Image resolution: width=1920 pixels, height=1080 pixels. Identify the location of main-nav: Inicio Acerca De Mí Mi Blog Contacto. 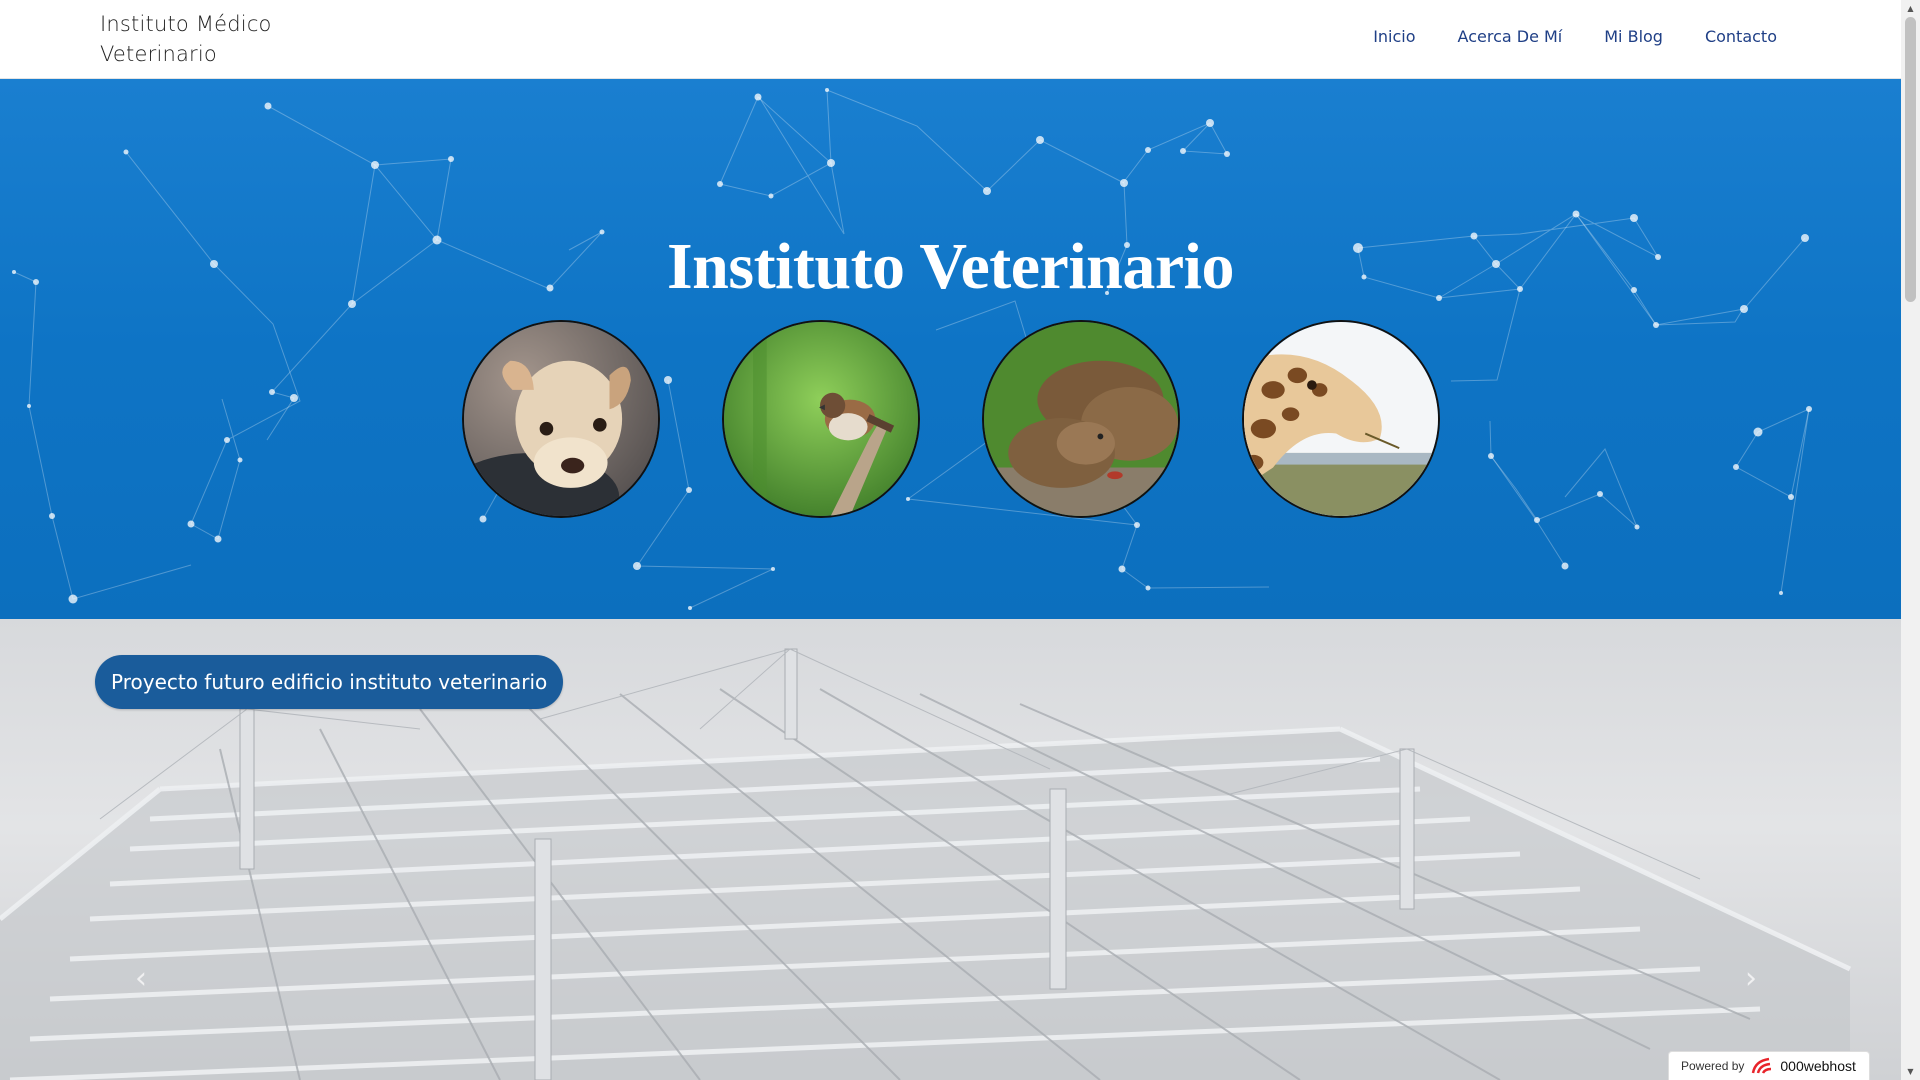
(1575, 36).